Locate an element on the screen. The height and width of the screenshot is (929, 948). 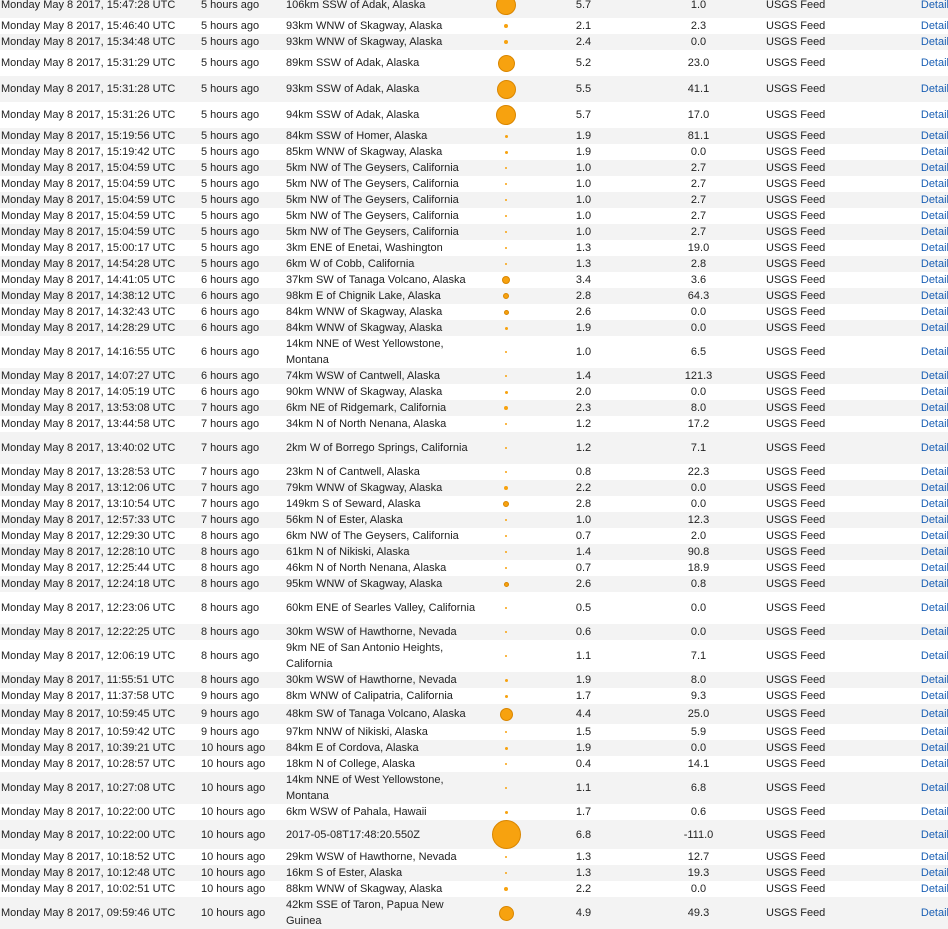
time-ago-cell: 5 hours ago is located at coordinates (243, 248).